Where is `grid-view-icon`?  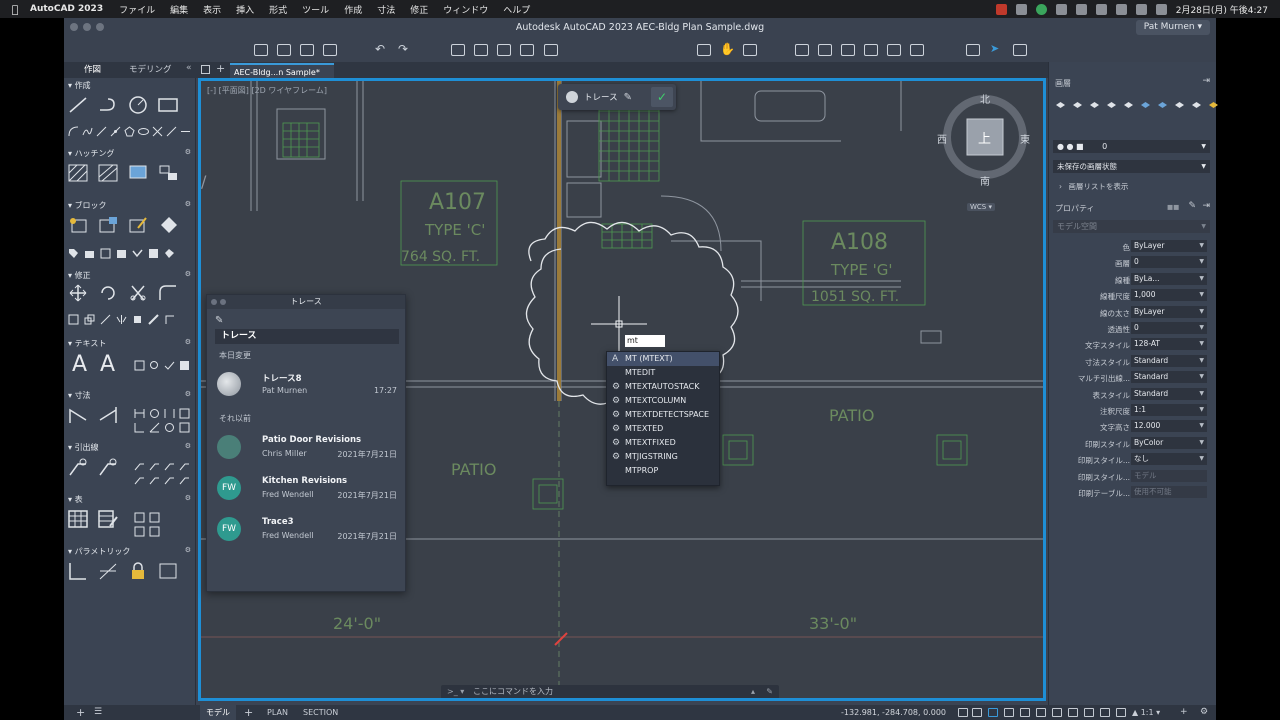
grid-view-icon is located at coordinates (205, 69).